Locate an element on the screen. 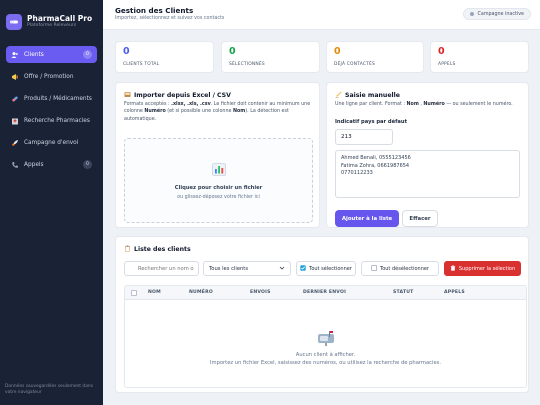 This screenshot has height=405, width=540. pill-icon is located at coordinates (15, 99).